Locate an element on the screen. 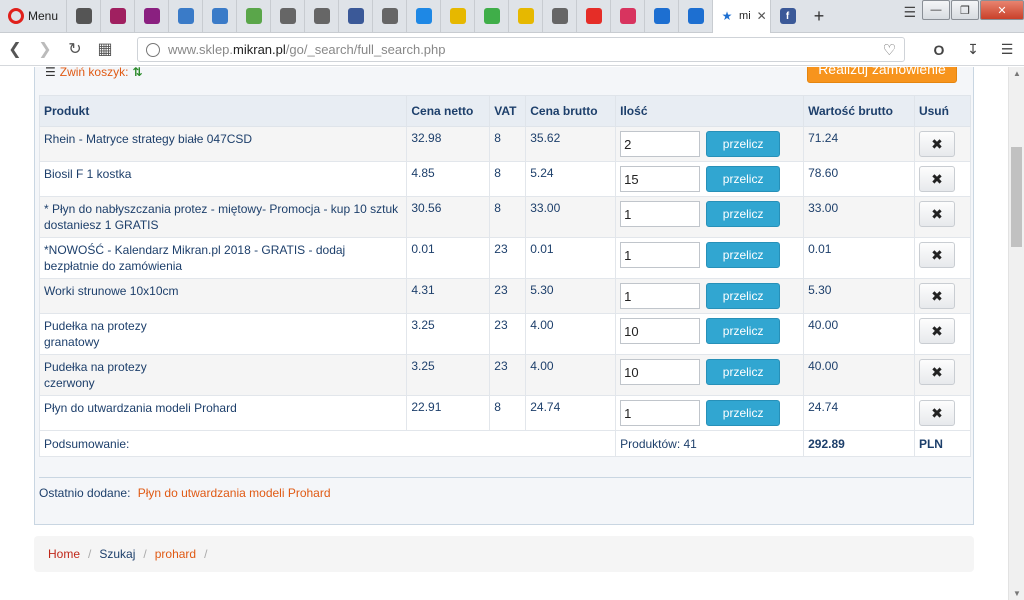 The image size is (1024, 600). place-order-button: Realizuj zamówienie is located at coordinates (882, 75).